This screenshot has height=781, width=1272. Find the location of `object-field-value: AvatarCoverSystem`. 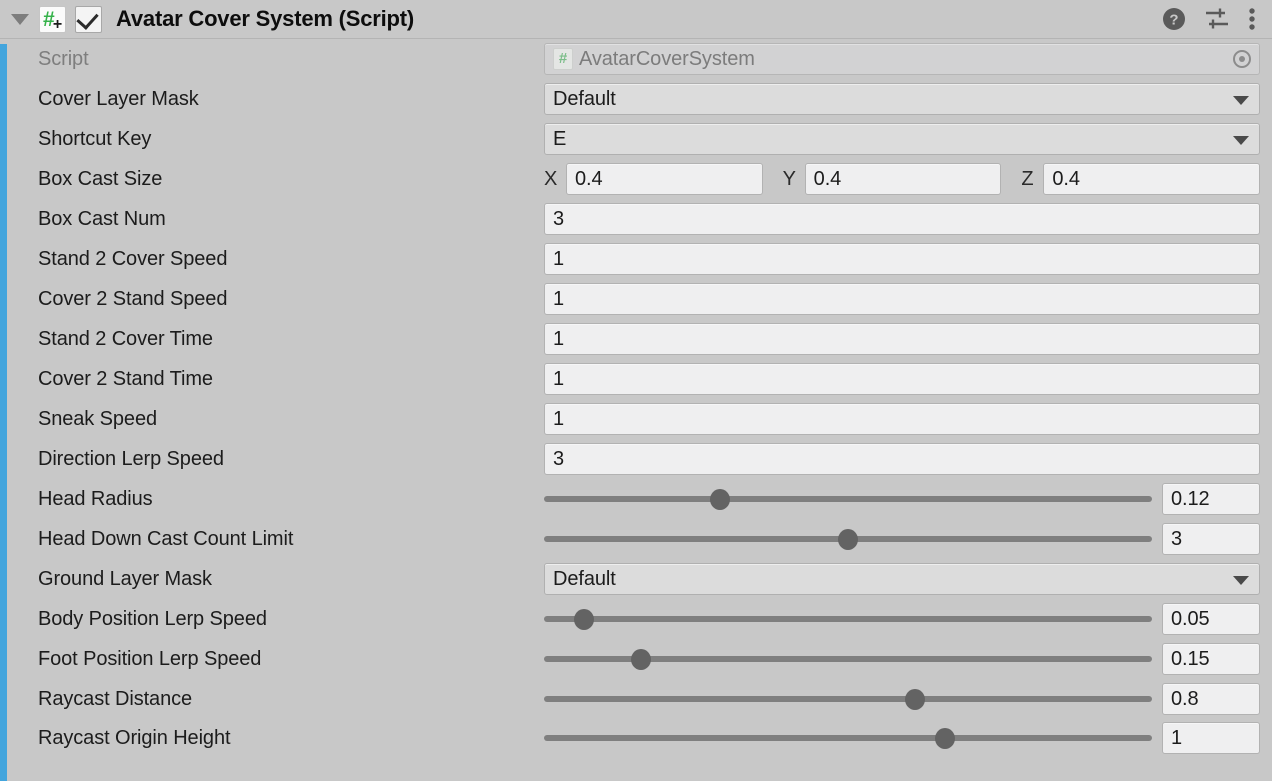

object-field-value: AvatarCoverSystem is located at coordinates (667, 58).